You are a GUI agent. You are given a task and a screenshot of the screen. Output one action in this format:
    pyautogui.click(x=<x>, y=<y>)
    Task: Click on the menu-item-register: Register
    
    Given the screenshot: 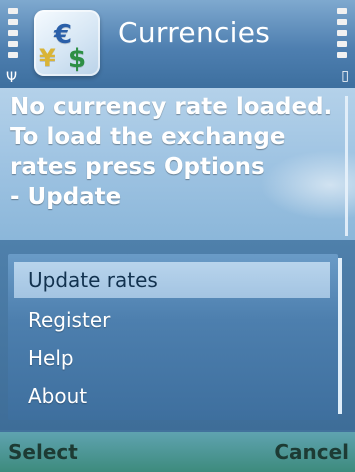 What is the action you would take?
    pyautogui.click(x=172, y=320)
    